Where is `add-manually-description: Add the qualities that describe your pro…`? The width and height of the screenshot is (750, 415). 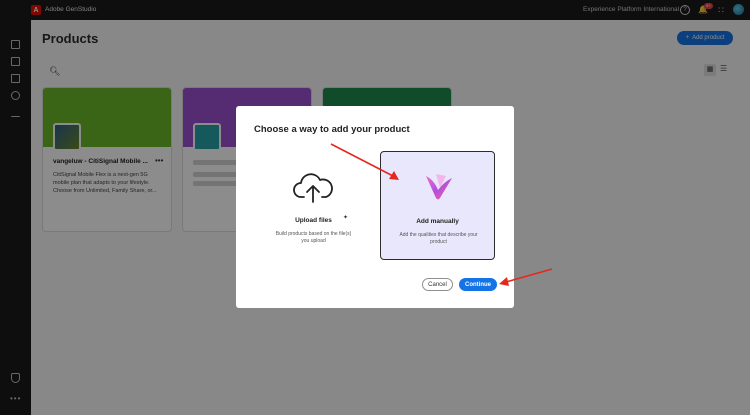 add-manually-description: Add the qualities that describe your pro… is located at coordinates (438, 238).